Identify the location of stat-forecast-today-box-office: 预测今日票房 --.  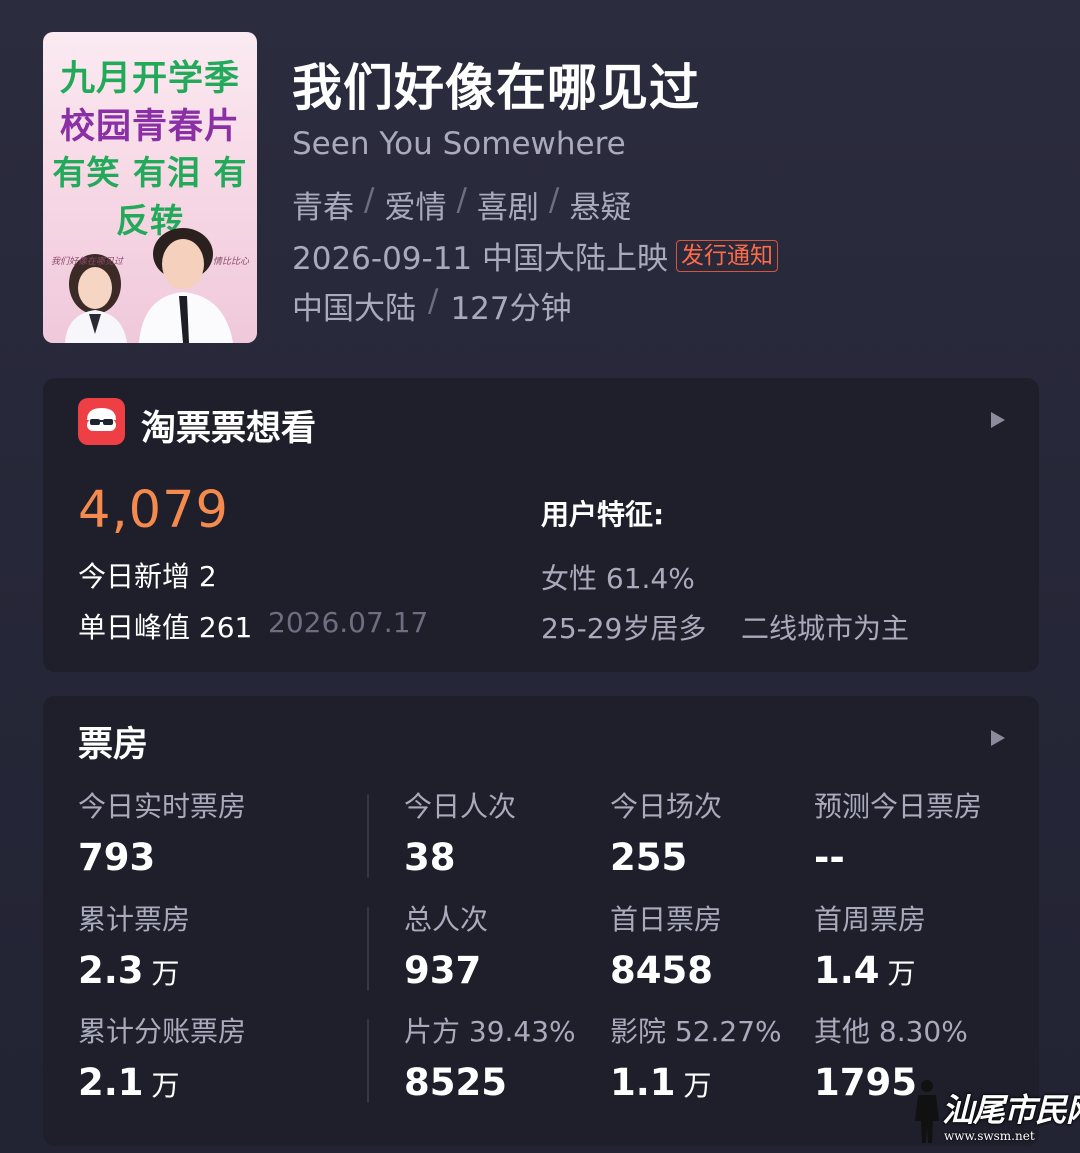
(898, 834).